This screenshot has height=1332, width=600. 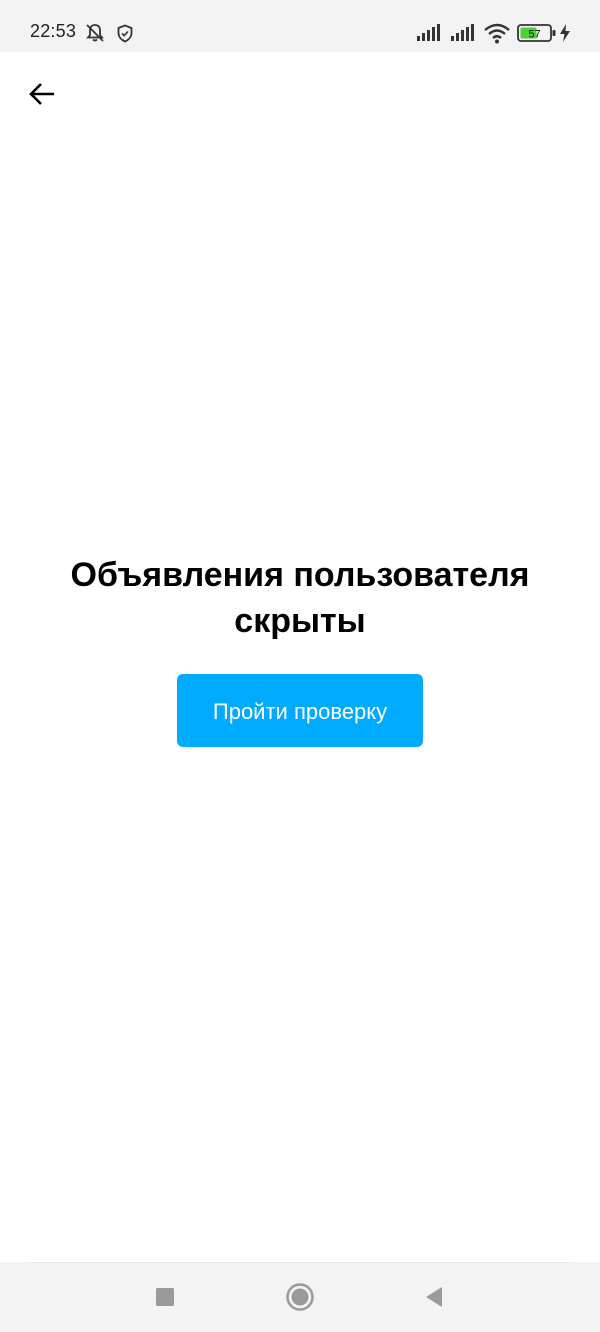 I want to click on page-title: Объявления пользователя скрыты, so click(x=300, y=598).